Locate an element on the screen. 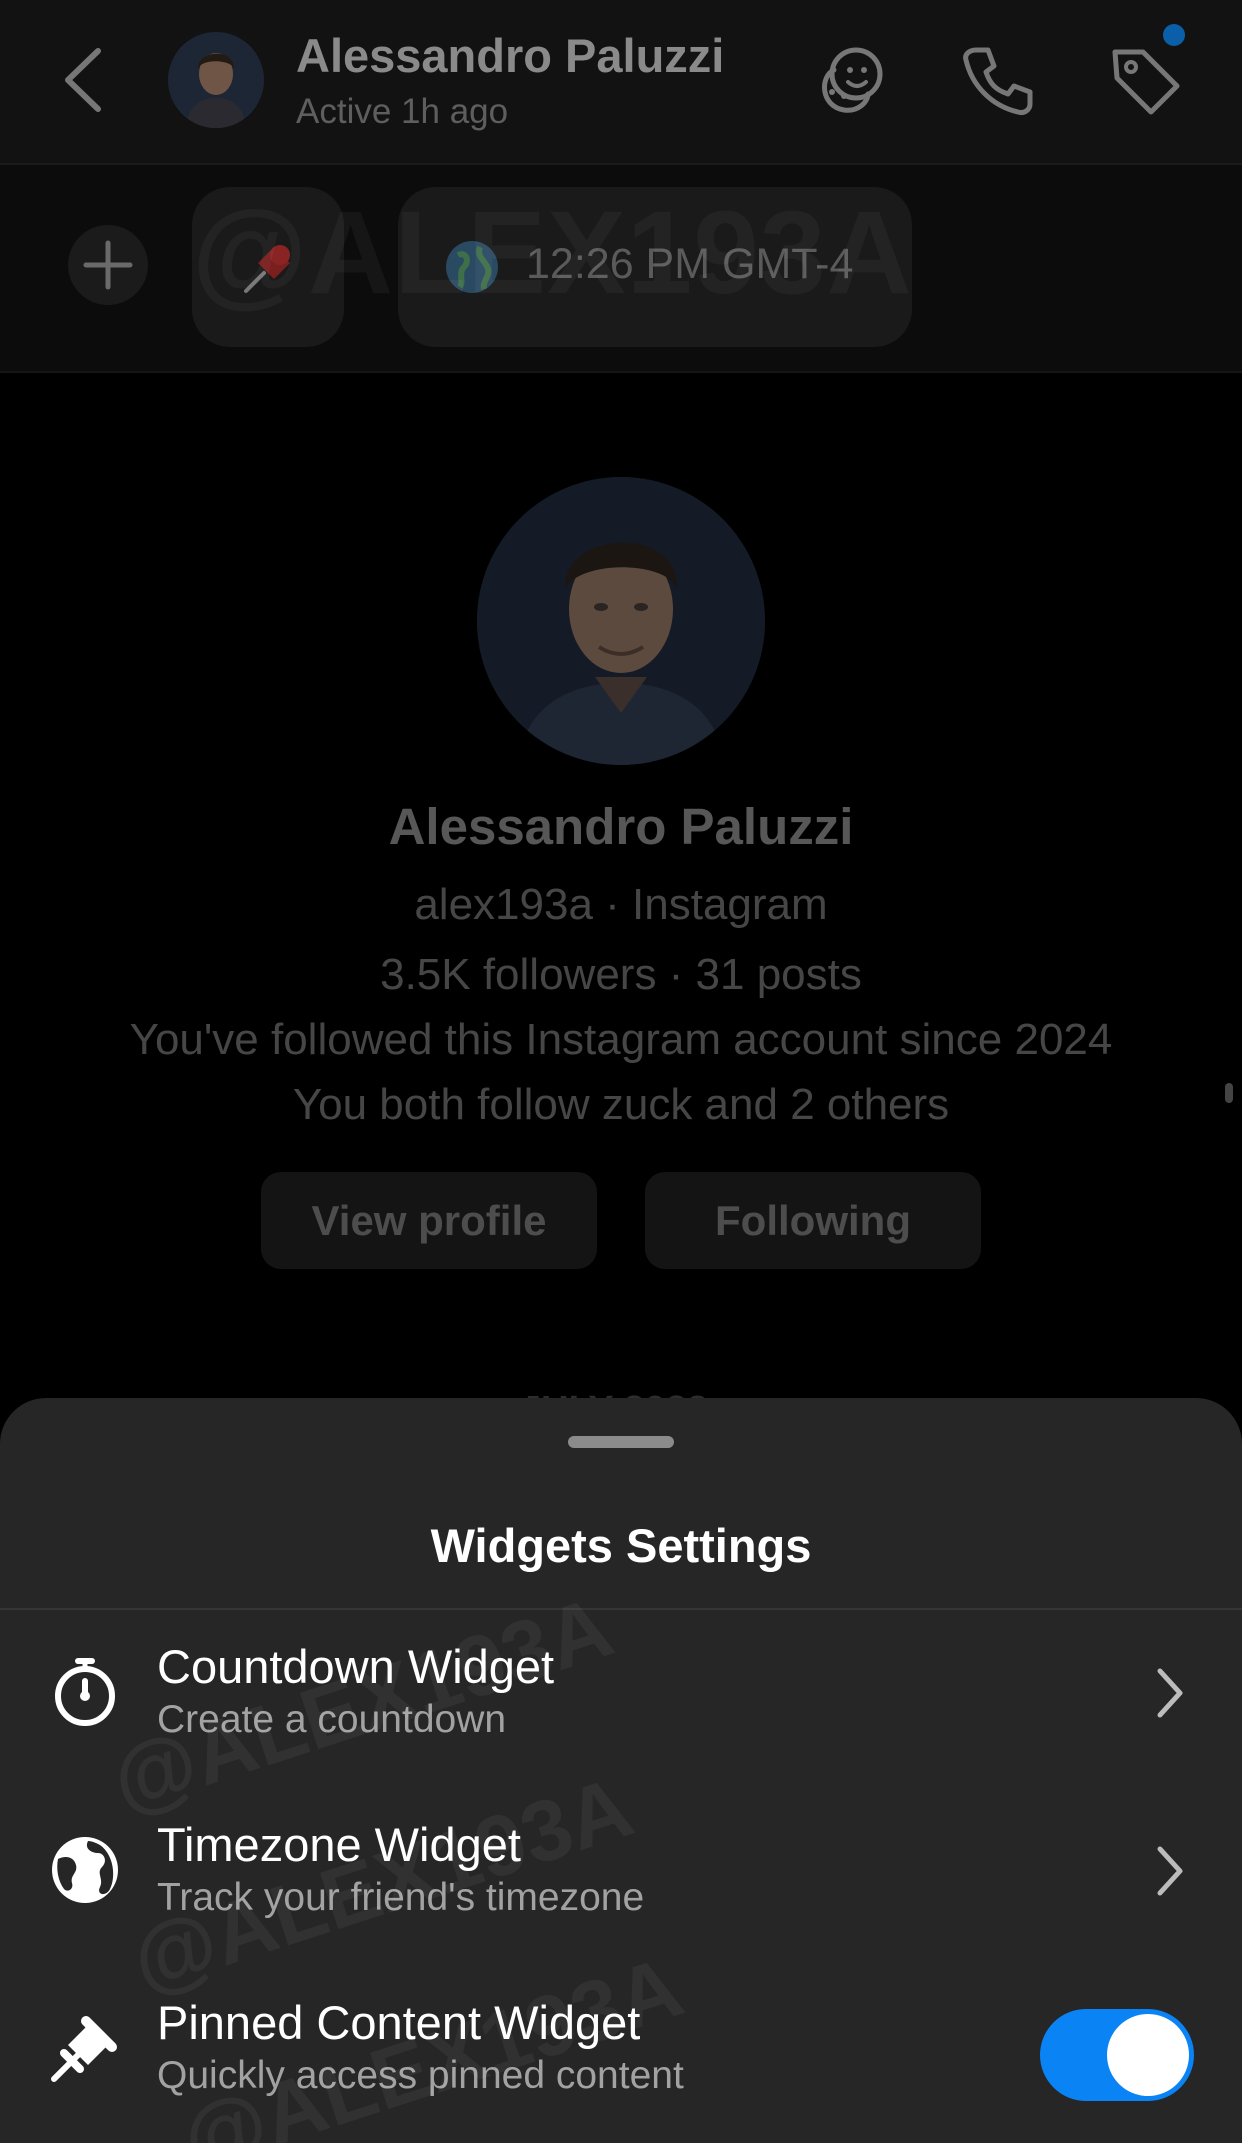 This screenshot has width=1242, height=2143. chat-widgets-row: 12:26 PM GMT-4 @ALEX193A is located at coordinates (621, 269).